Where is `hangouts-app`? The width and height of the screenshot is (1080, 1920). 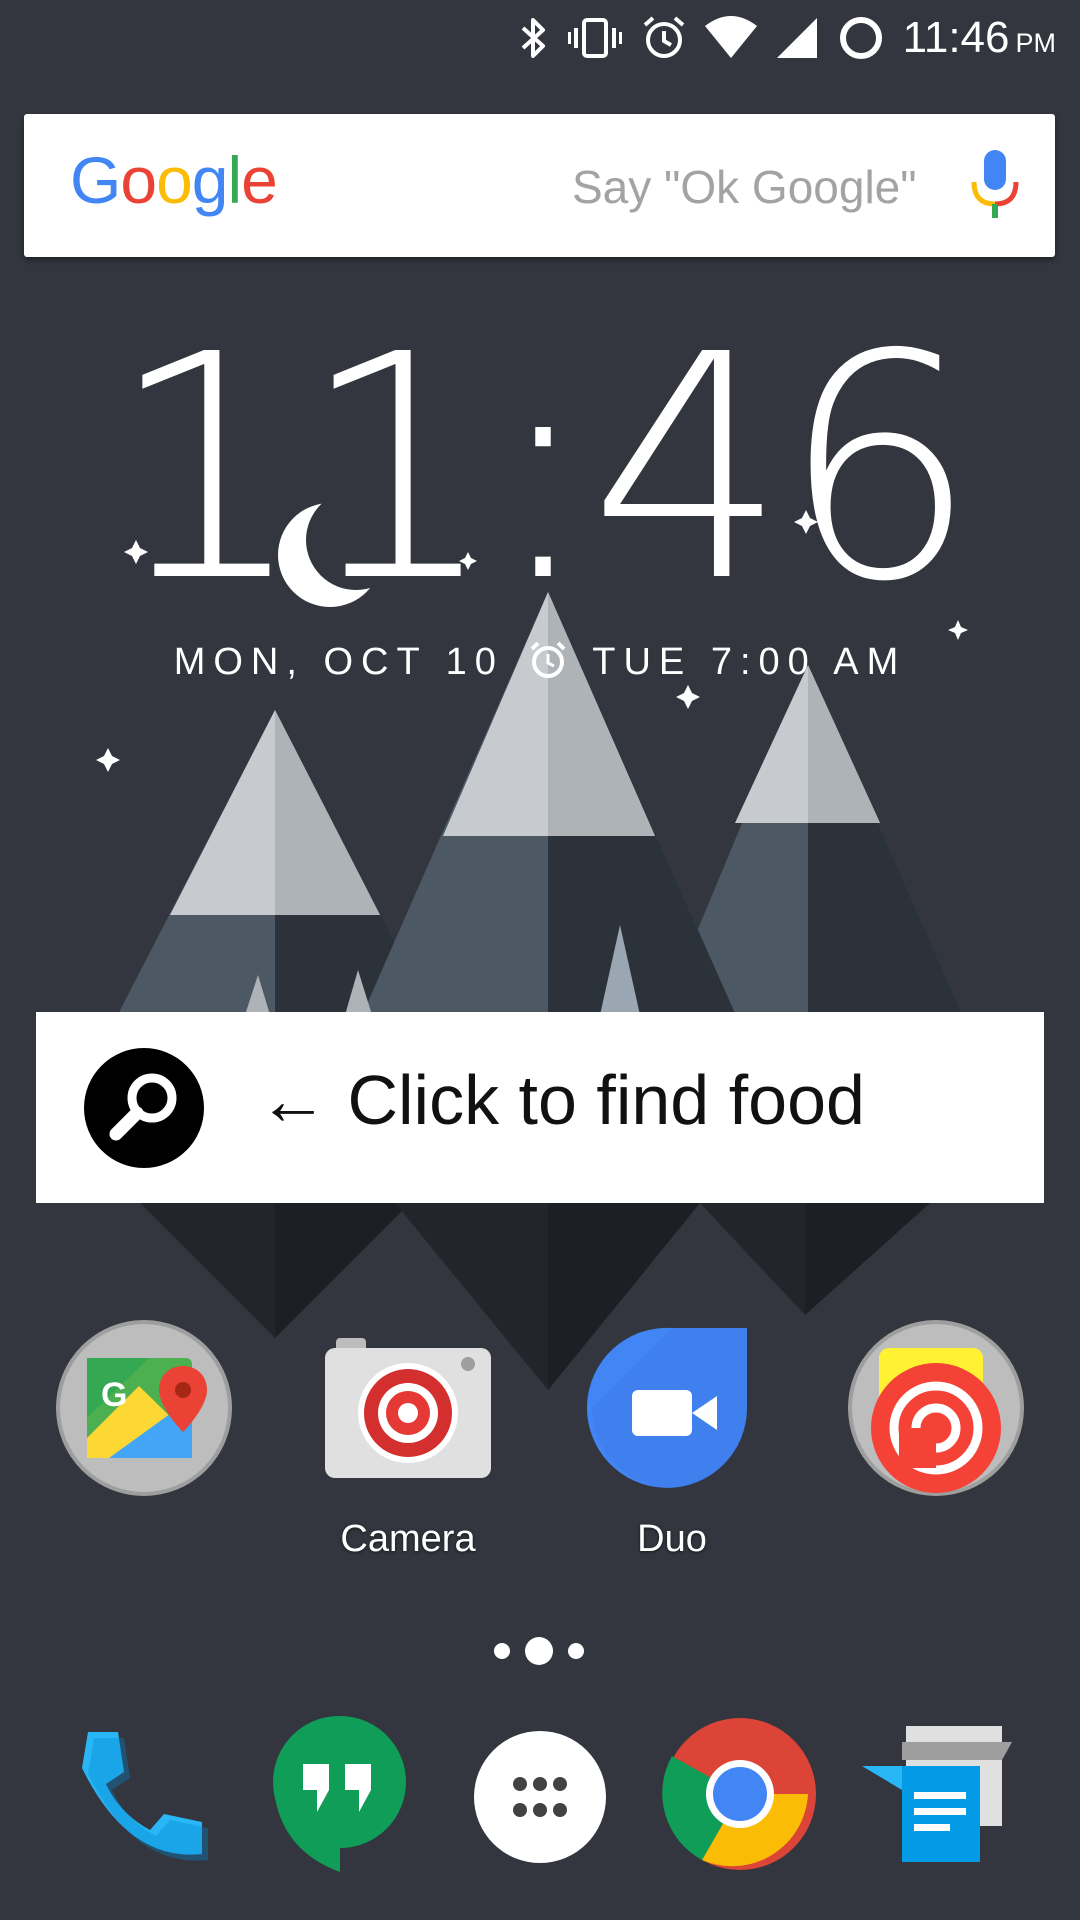 hangouts-app is located at coordinates (340, 1792).